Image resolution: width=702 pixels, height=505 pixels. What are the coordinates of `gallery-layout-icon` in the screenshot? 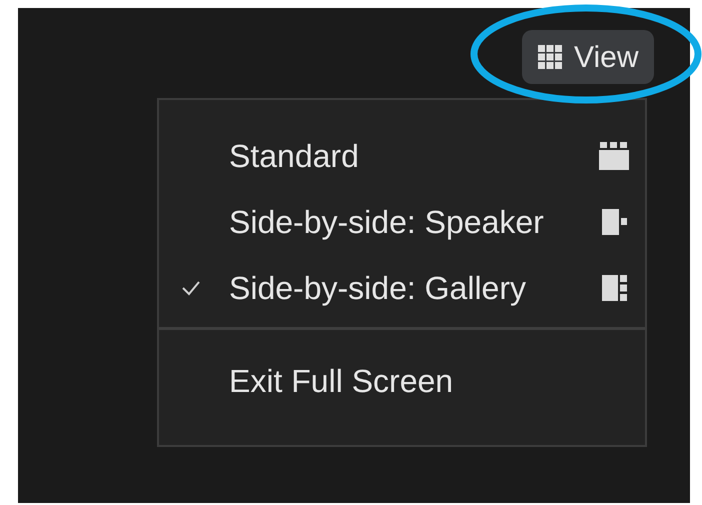 It's located at (614, 288).